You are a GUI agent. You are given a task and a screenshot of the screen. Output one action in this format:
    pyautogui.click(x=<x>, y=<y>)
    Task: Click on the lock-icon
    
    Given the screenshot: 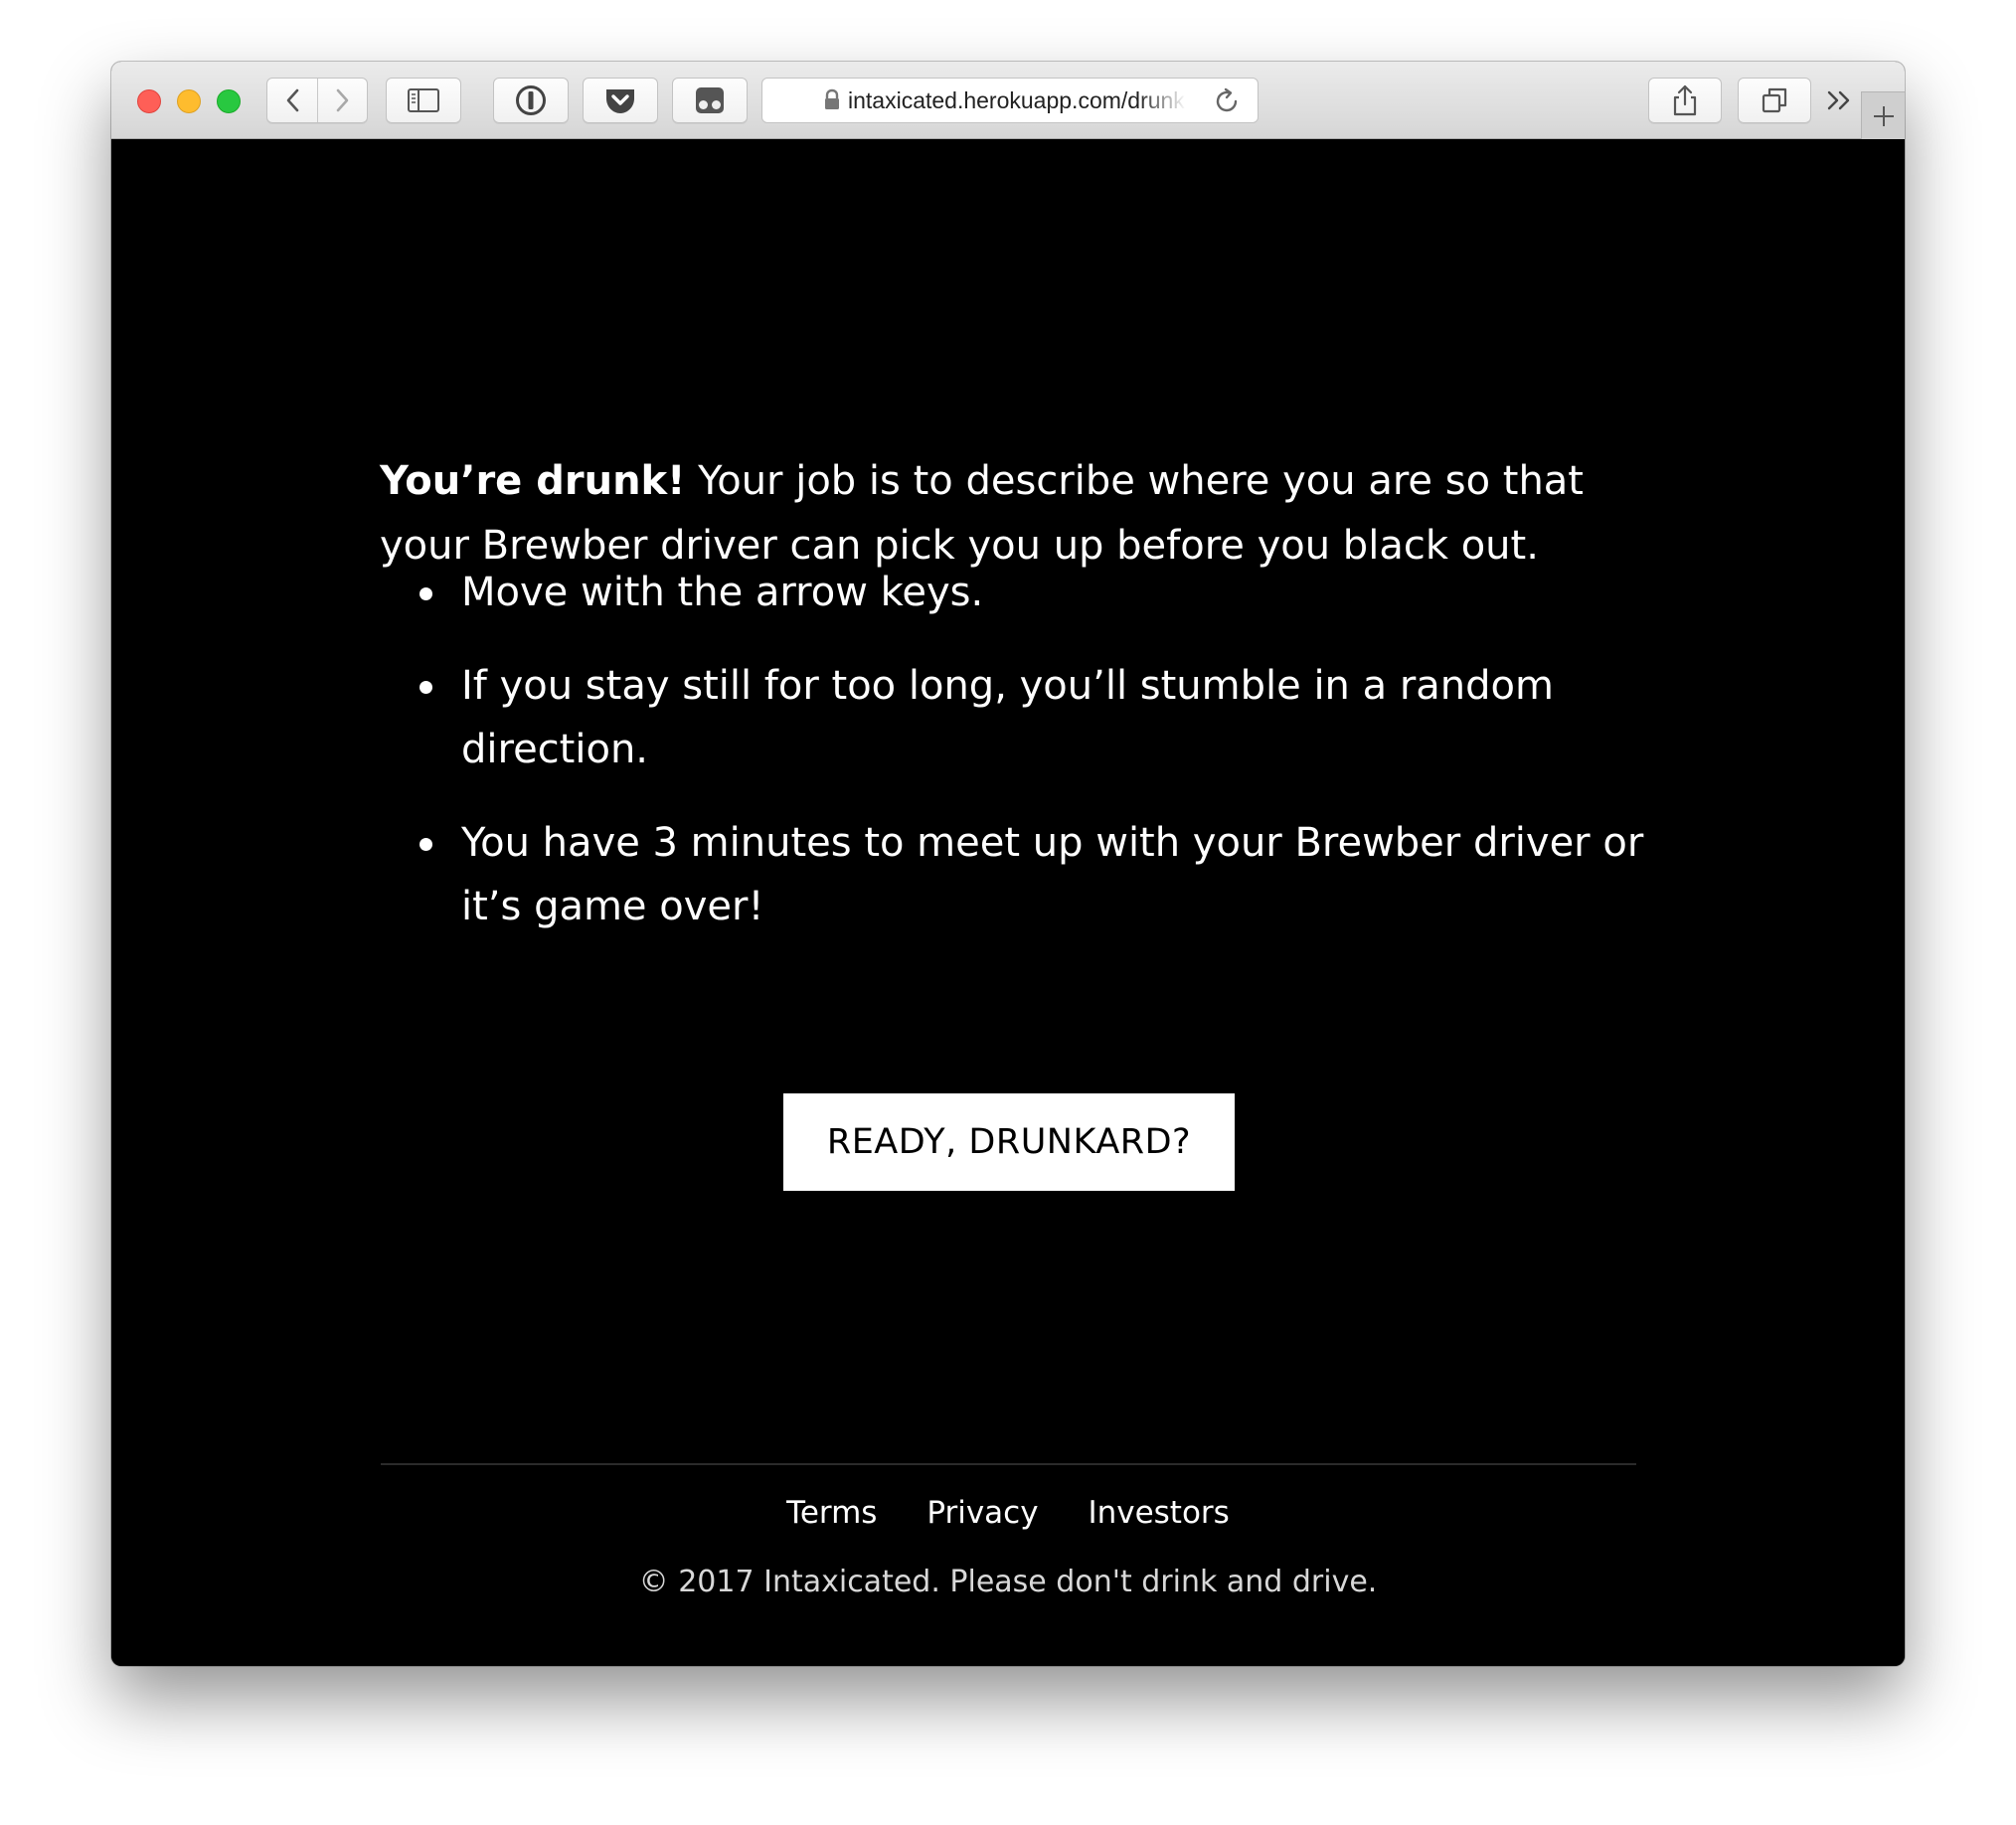 What is the action you would take?
    pyautogui.click(x=832, y=98)
    